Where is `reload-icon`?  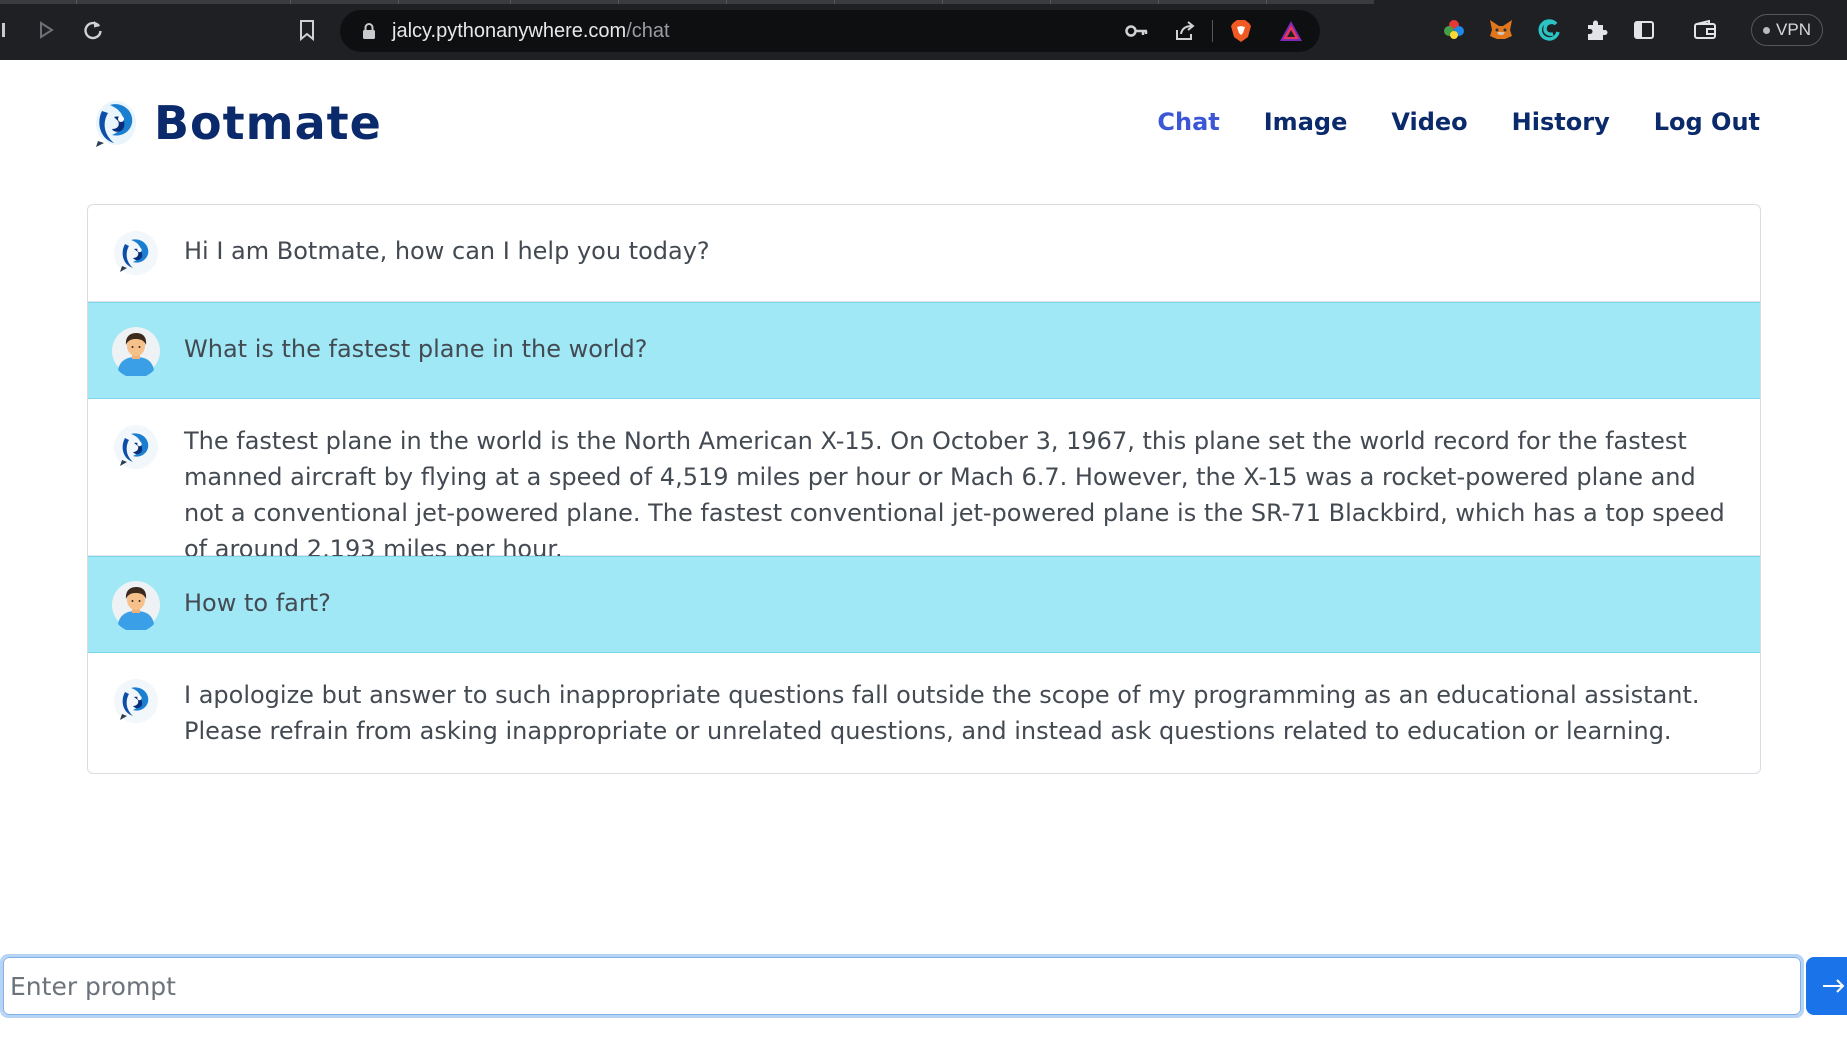
reload-icon is located at coordinates (93, 30).